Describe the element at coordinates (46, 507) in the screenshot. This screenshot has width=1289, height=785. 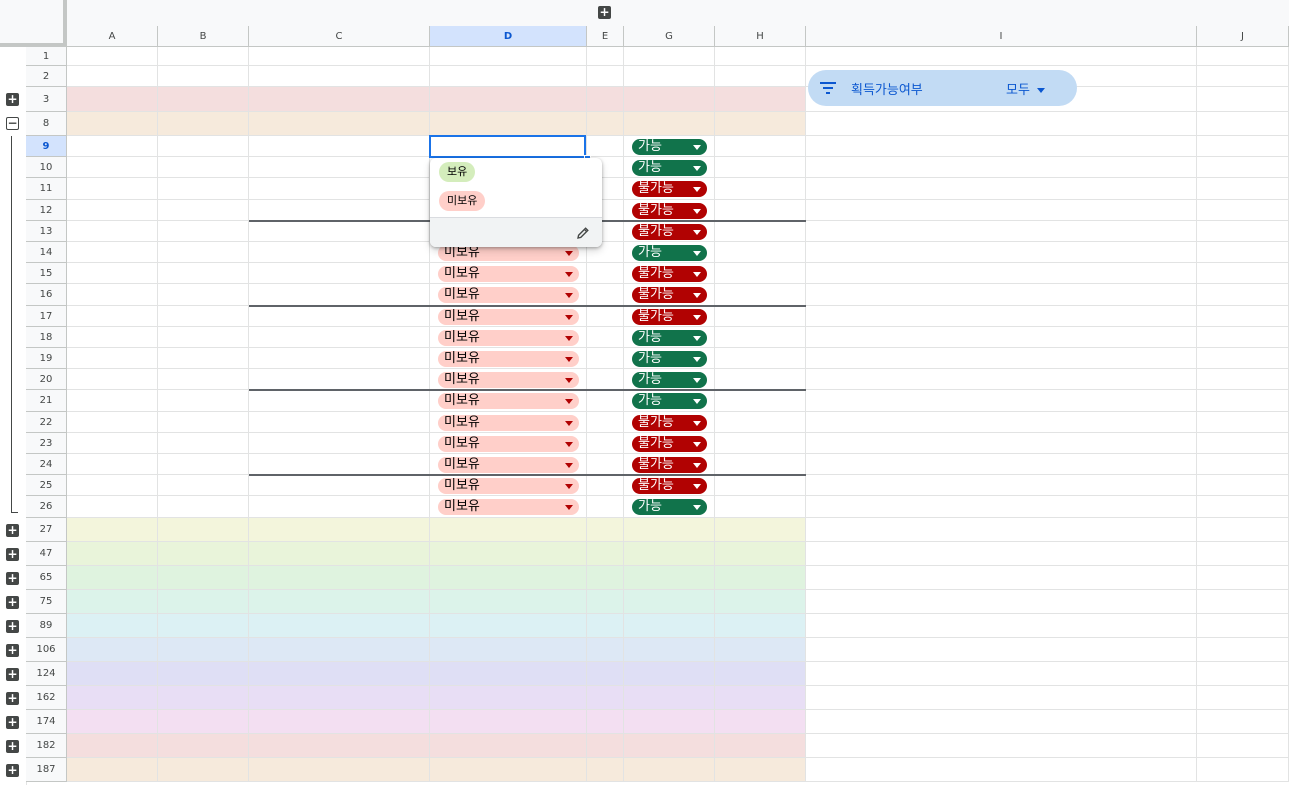
I see `row-header: 26` at that location.